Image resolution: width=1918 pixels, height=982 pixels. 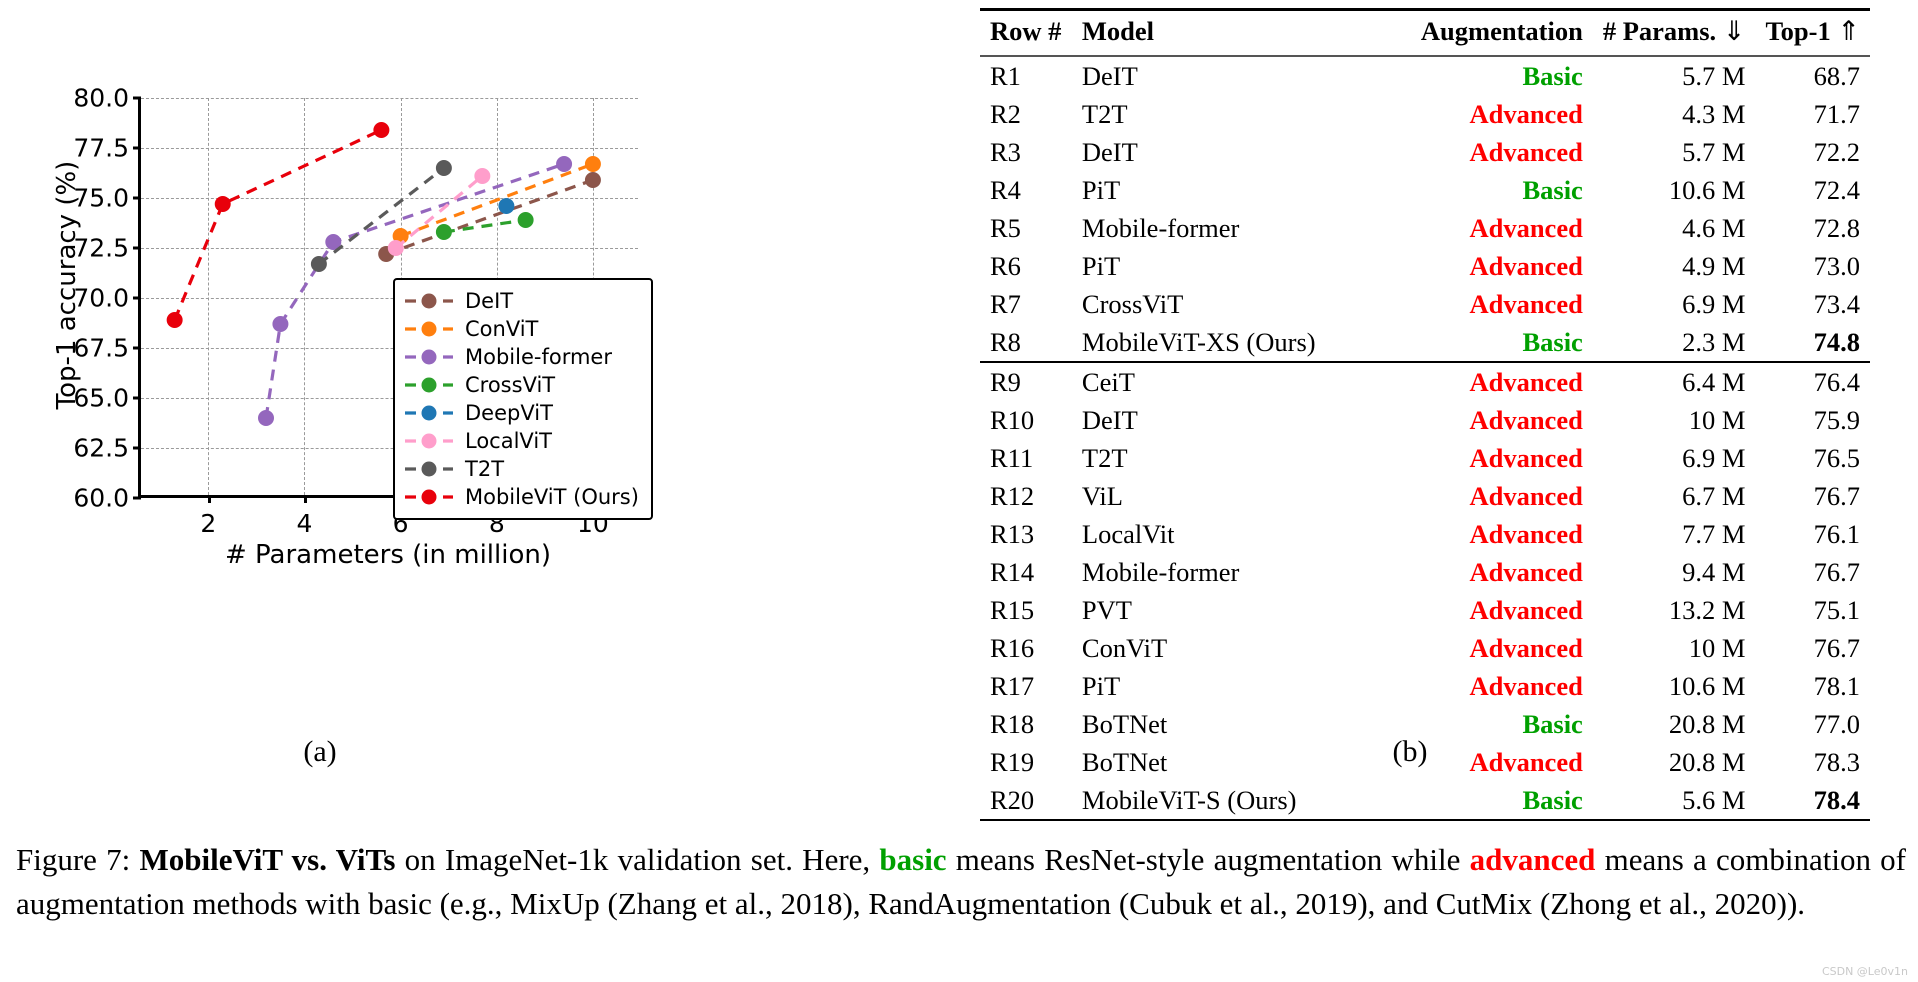 I want to click on x-tick-label: 2, so click(x=208, y=523).